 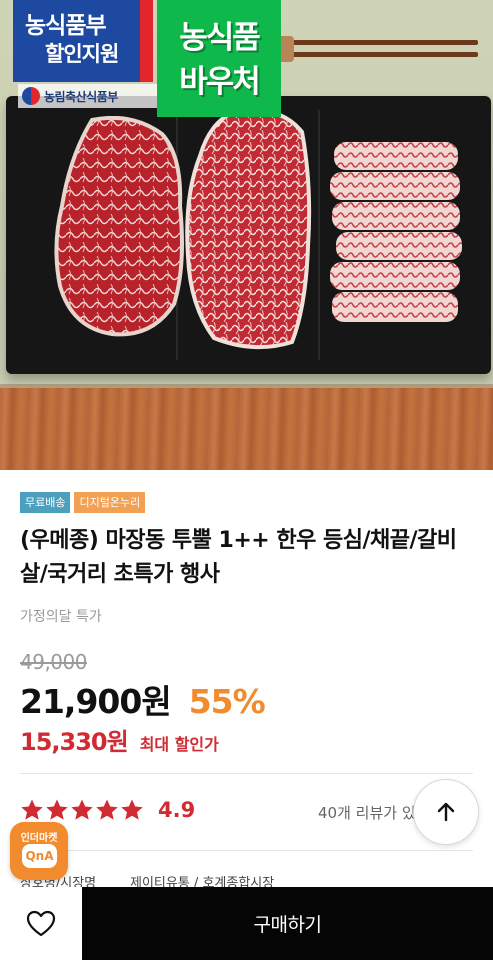 I want to click on max-discount-price: 15,330원, so click(x=74, y=742).